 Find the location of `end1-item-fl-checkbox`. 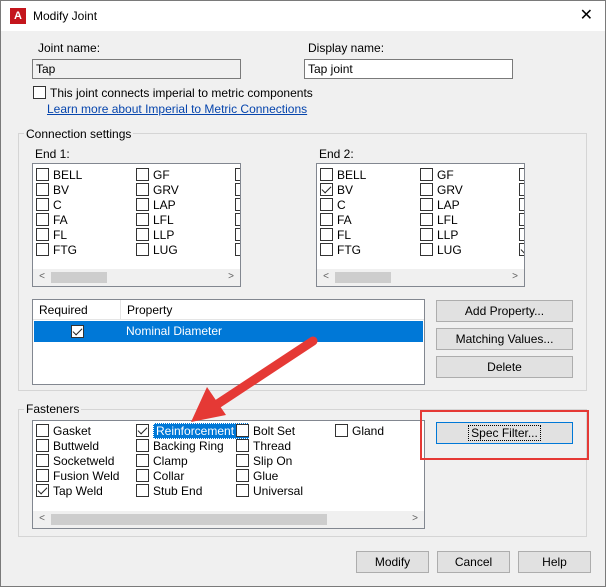

end1-item-fl-checkbox is located at coordinates (42, 234).